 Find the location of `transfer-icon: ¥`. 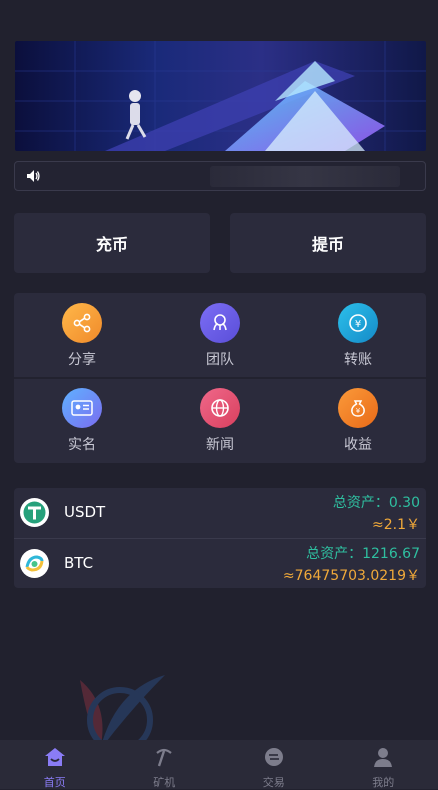

transfer-icon: ¥ is located at coordinates (358, 323).